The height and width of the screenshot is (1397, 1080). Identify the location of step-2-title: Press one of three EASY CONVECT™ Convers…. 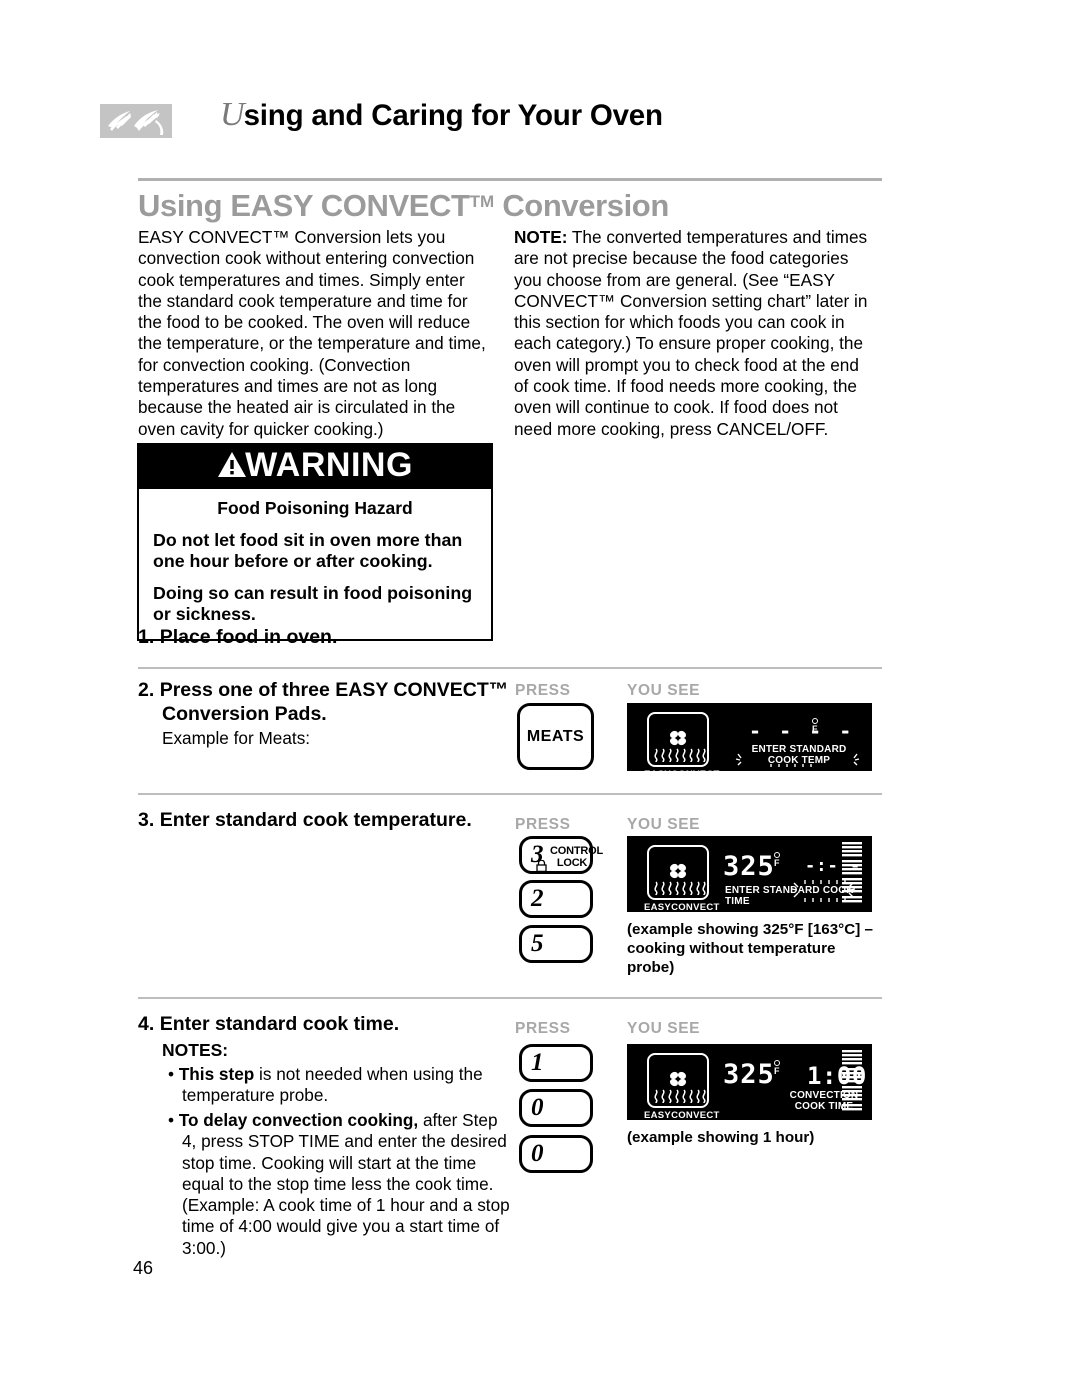
(334, 702).